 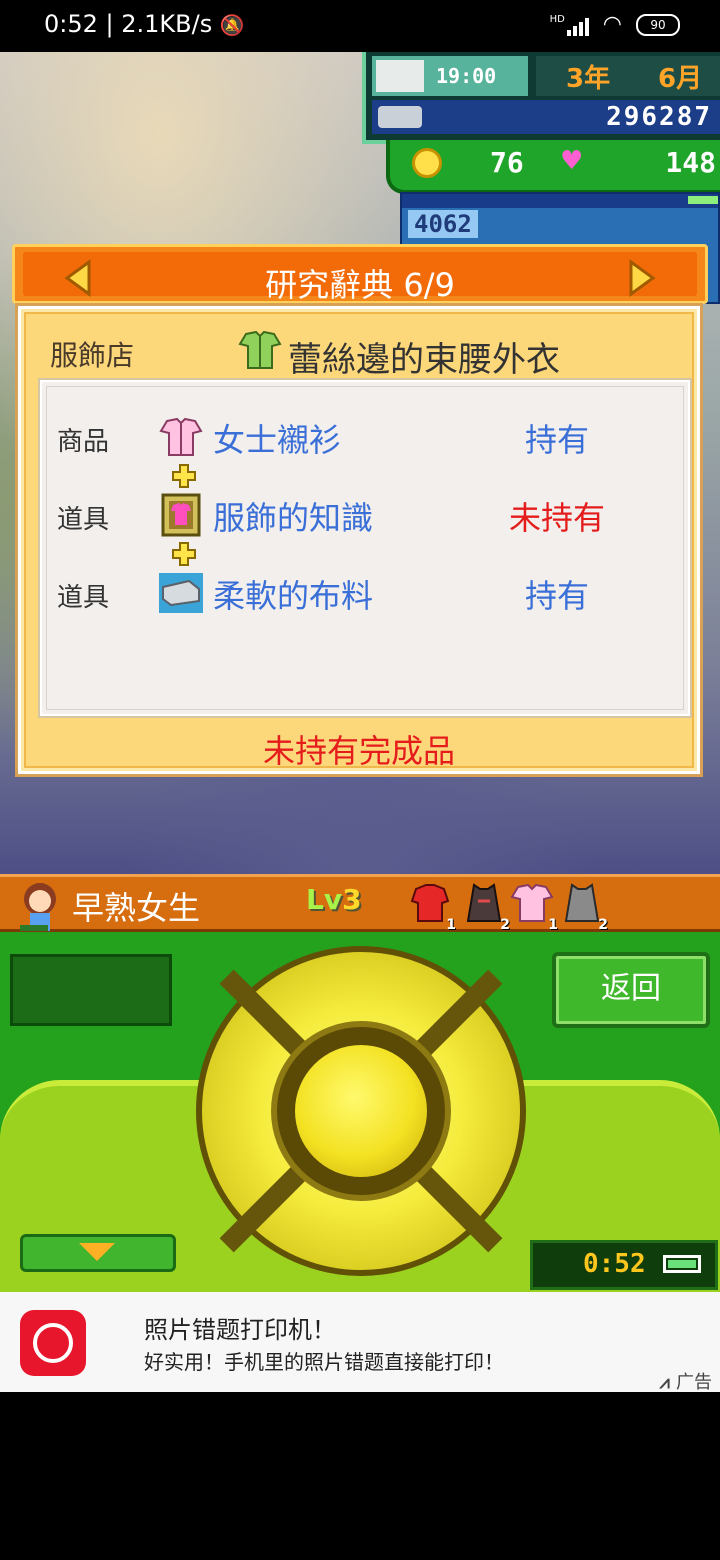 What do you see at coordinates (560, 201) in the screenshot?
I see `shop-progress-bar` at bounding box center [560, 201].